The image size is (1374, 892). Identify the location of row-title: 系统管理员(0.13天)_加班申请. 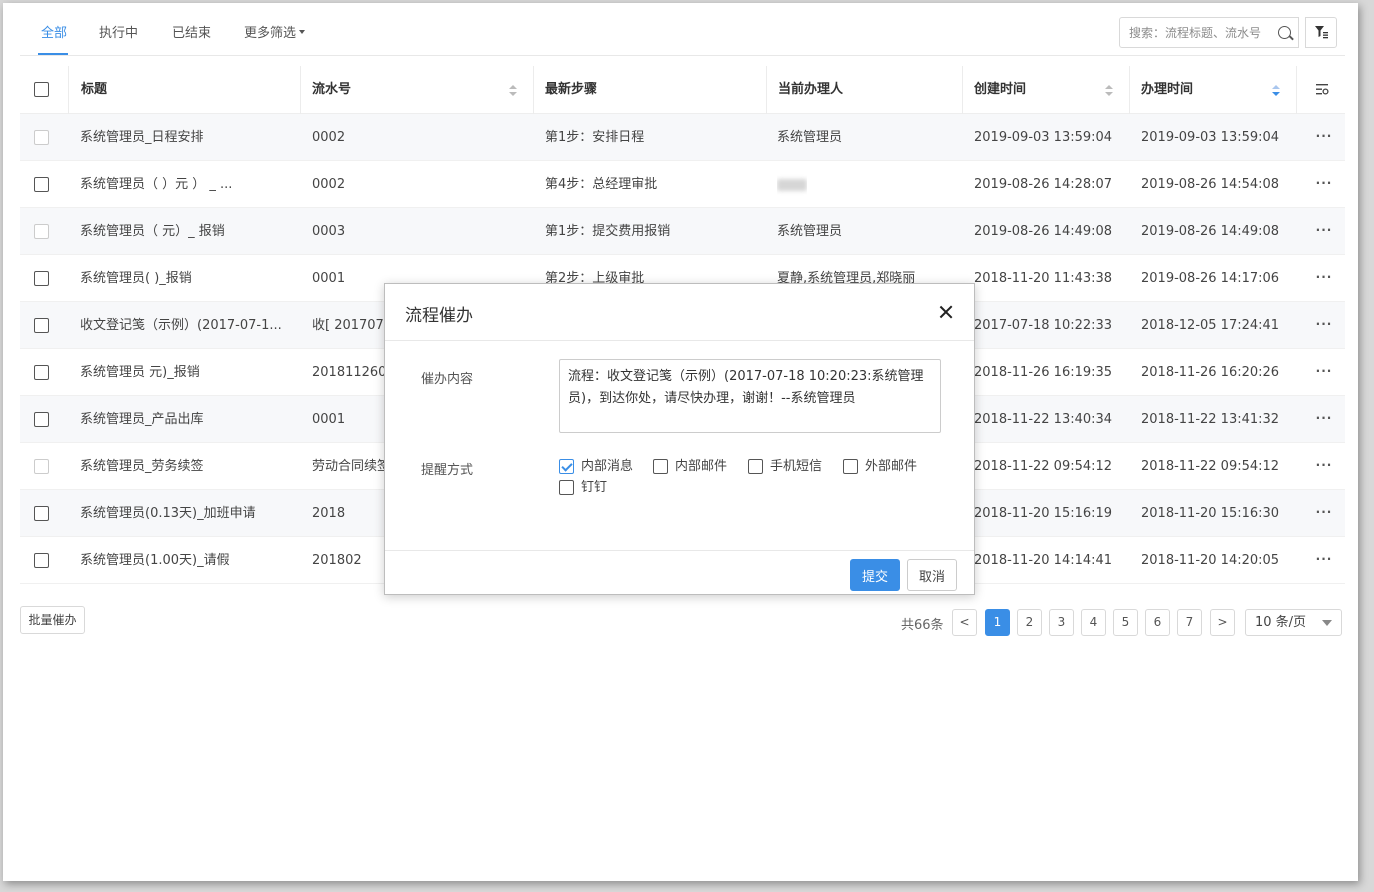
(168, 513).